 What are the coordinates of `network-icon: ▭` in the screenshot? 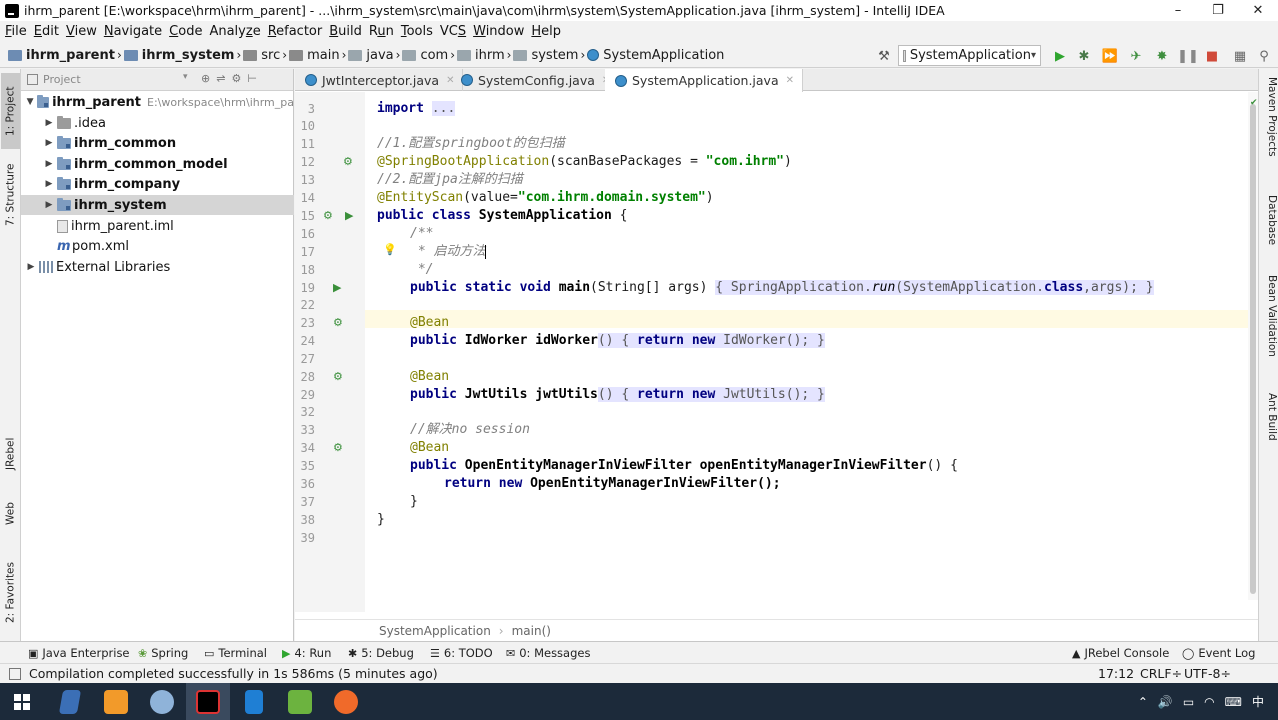 It's located at (1188, 702).